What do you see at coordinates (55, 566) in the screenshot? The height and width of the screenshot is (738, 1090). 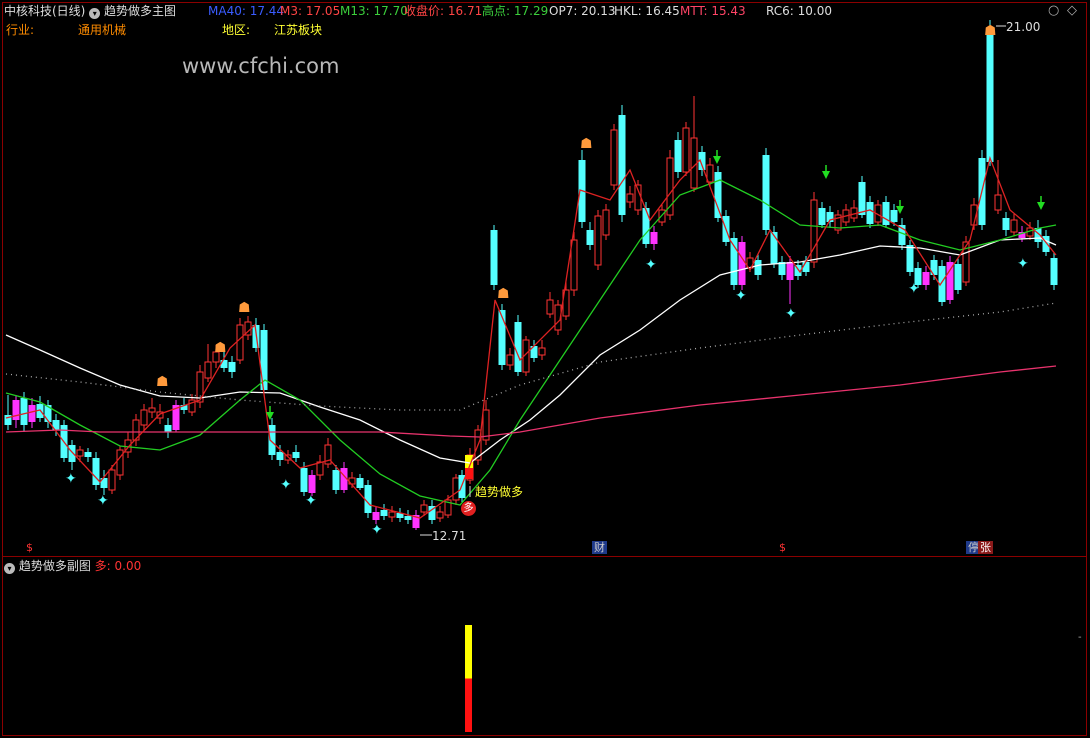 I see `sub-panel-title: 趋势做多副图` at bounding box center [55, 566].